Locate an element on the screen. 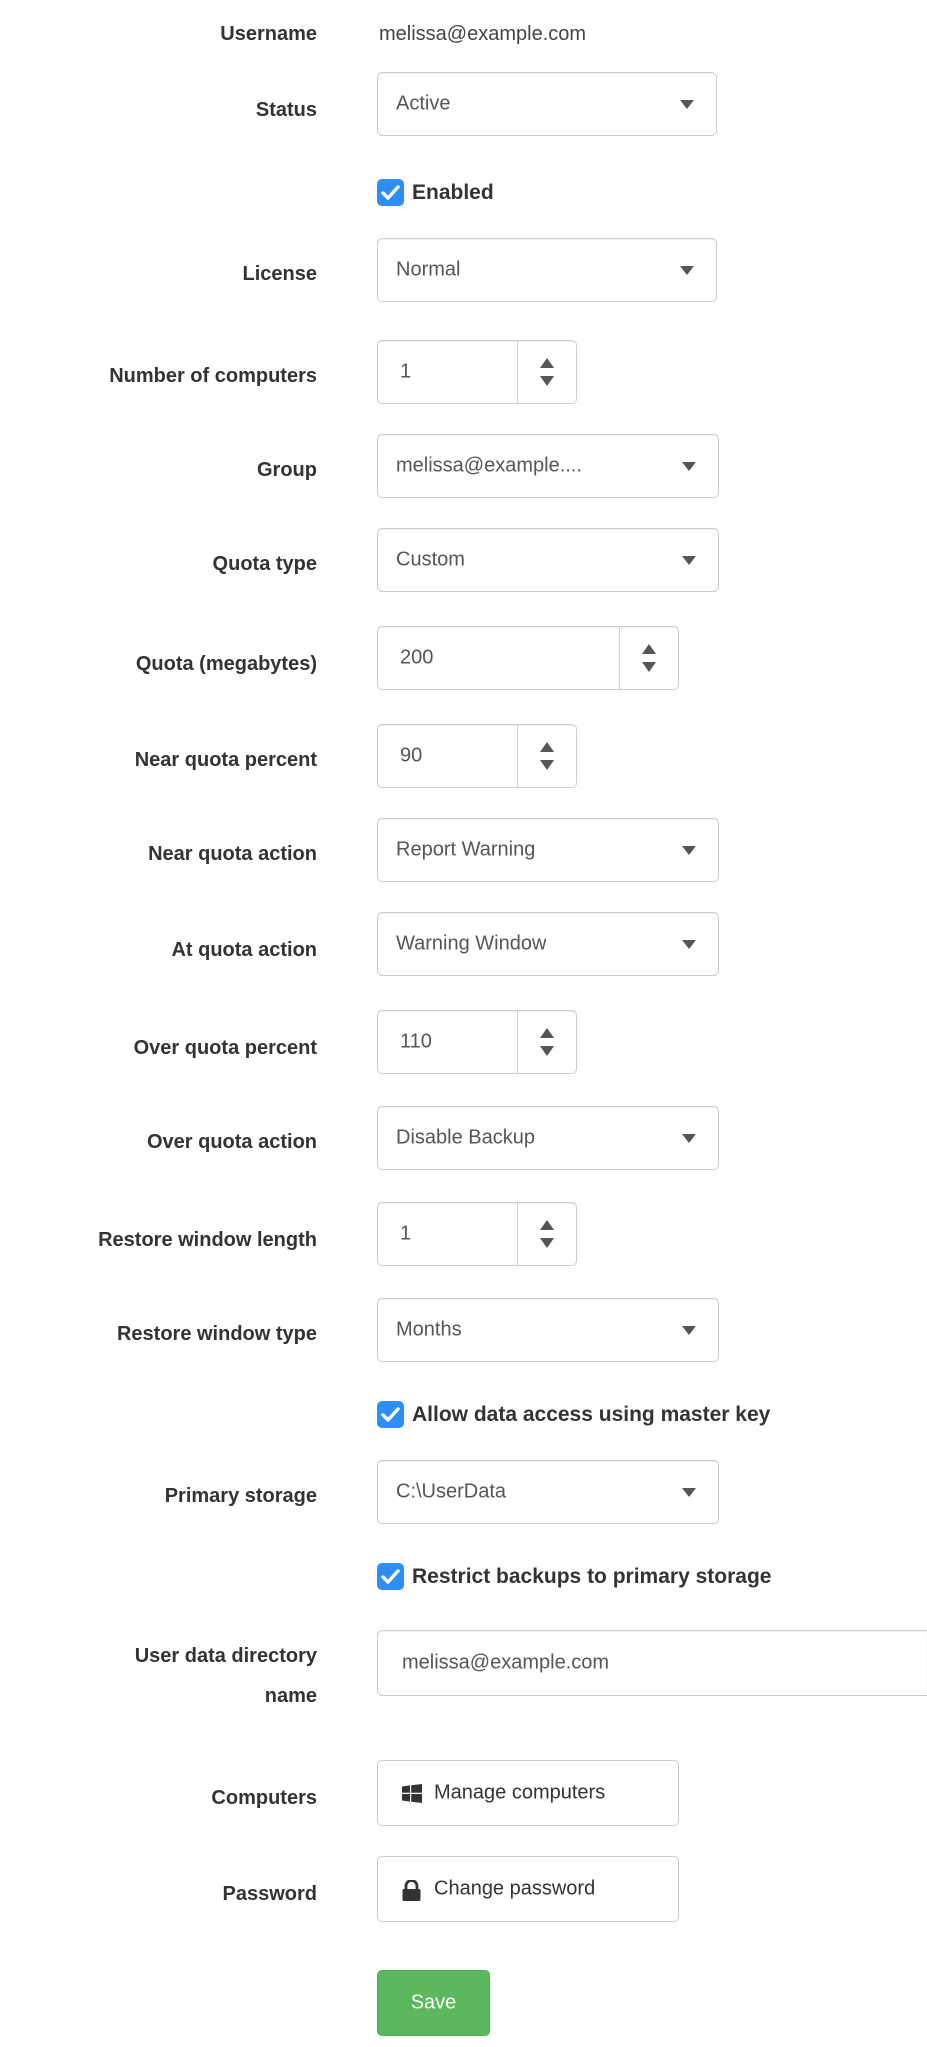 The height and width of the screenshot is (2047, 927). primary-storage-select: C:\UserData is located at coordinates (548, 1492).